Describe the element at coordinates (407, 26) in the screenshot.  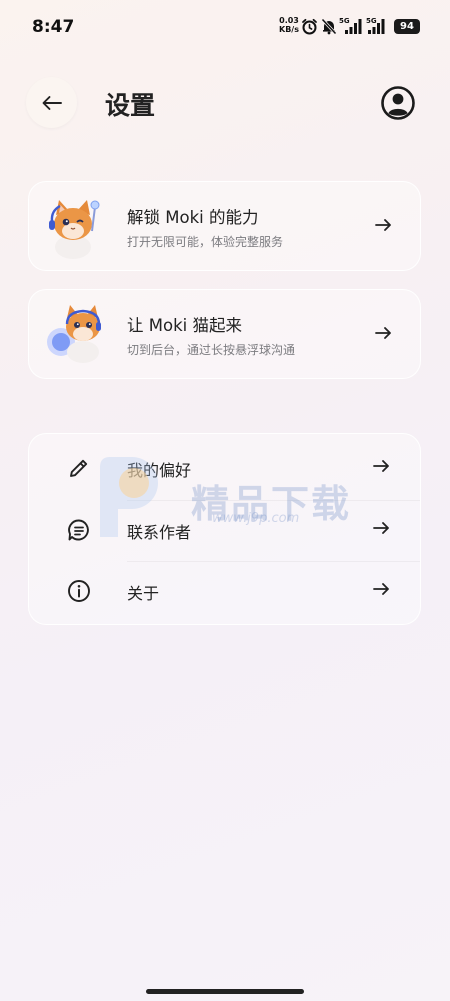
I see `battery-indicator: 94` at that location.